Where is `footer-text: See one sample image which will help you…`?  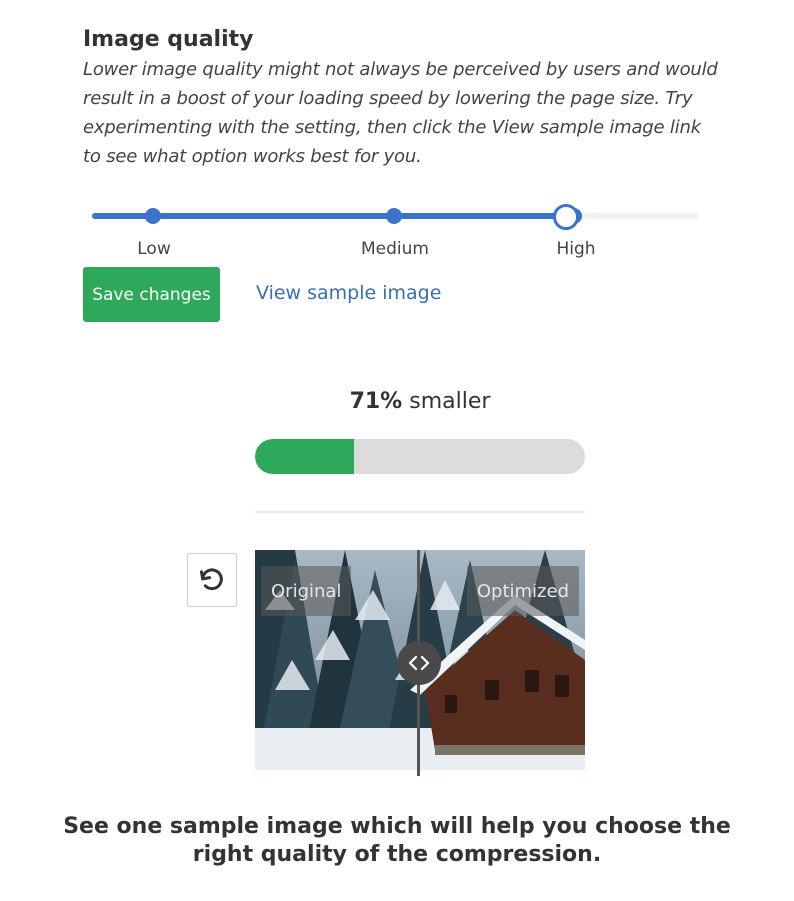 footer-text: See one sample image which will help you… is located at coordinates (397, 840).